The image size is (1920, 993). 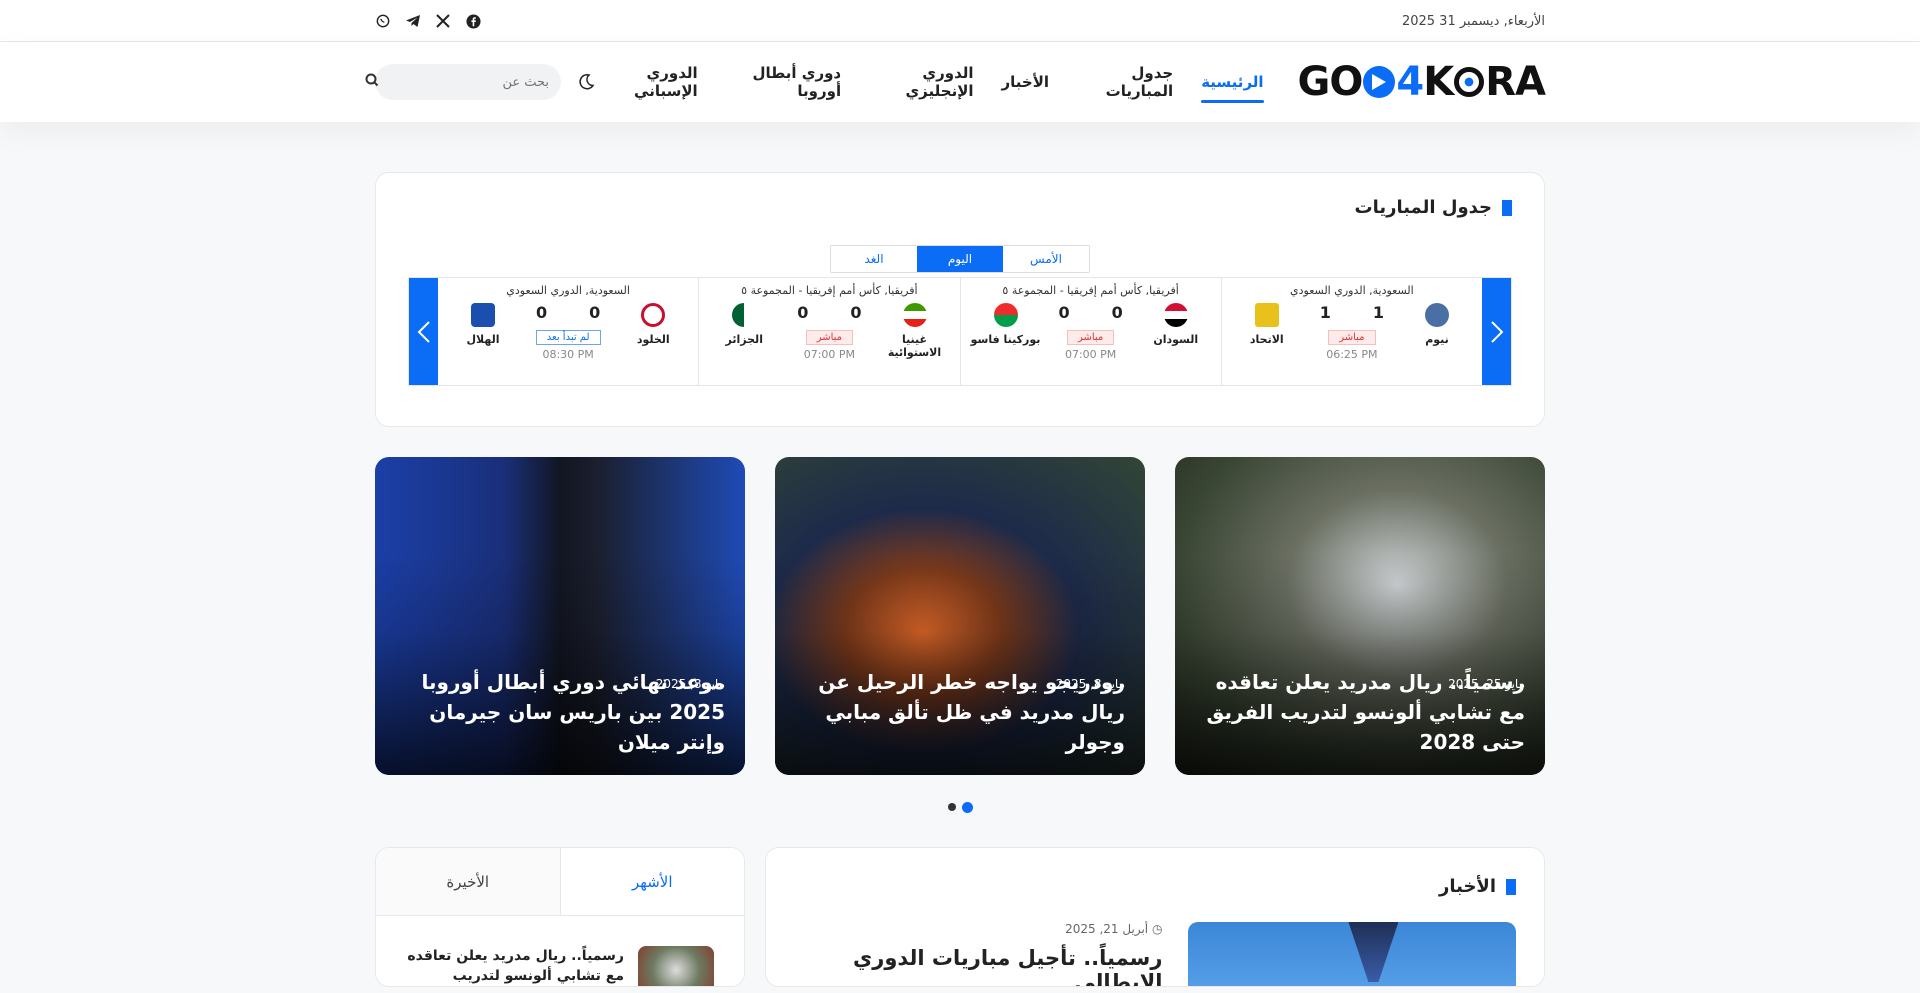 I want to click on tab-yesterday: الأمس, so click(x=1046, y=259).